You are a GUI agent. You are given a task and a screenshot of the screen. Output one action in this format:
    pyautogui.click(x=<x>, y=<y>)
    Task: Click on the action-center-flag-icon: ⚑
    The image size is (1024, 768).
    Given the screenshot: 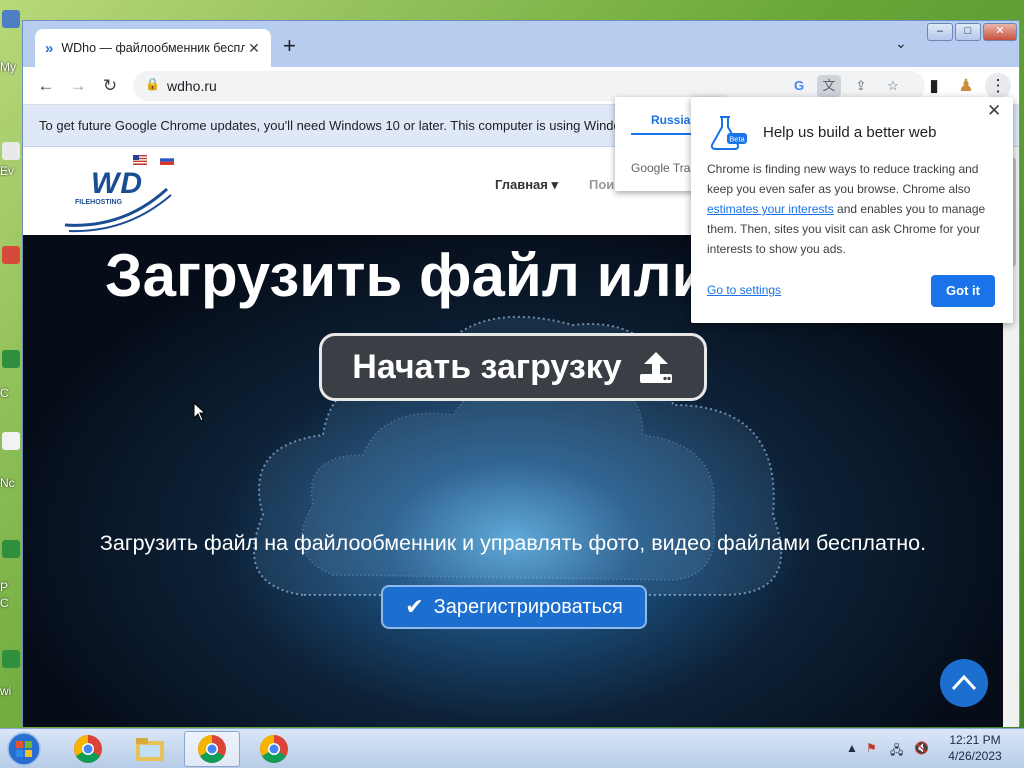 What is the action you would take?
    pyautogui.click(x=871, y=748)
    